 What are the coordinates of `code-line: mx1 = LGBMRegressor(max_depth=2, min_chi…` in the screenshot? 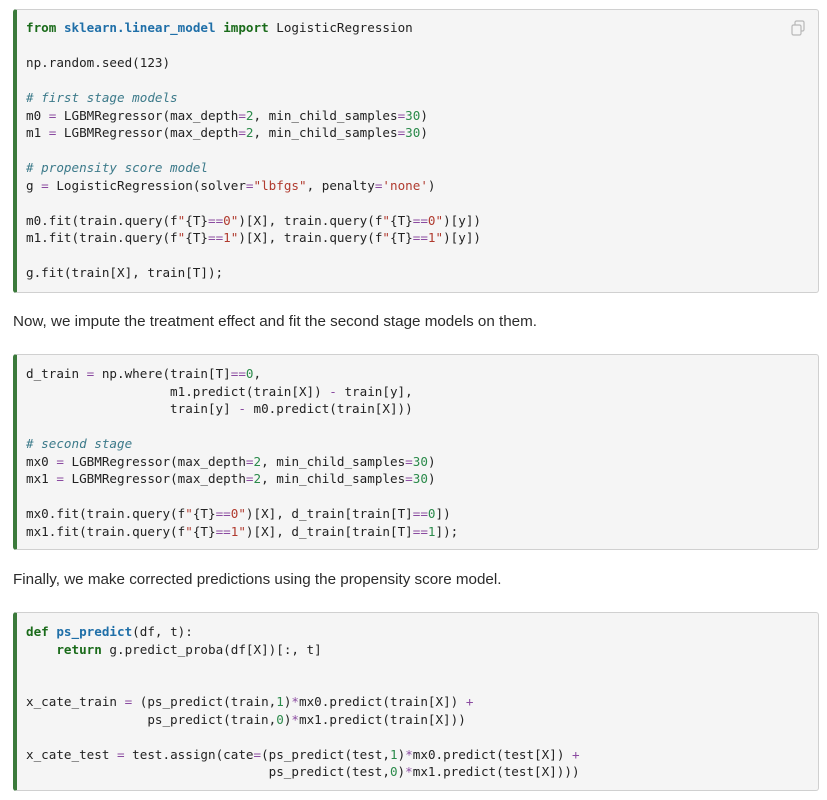 It's located at (242, 479).